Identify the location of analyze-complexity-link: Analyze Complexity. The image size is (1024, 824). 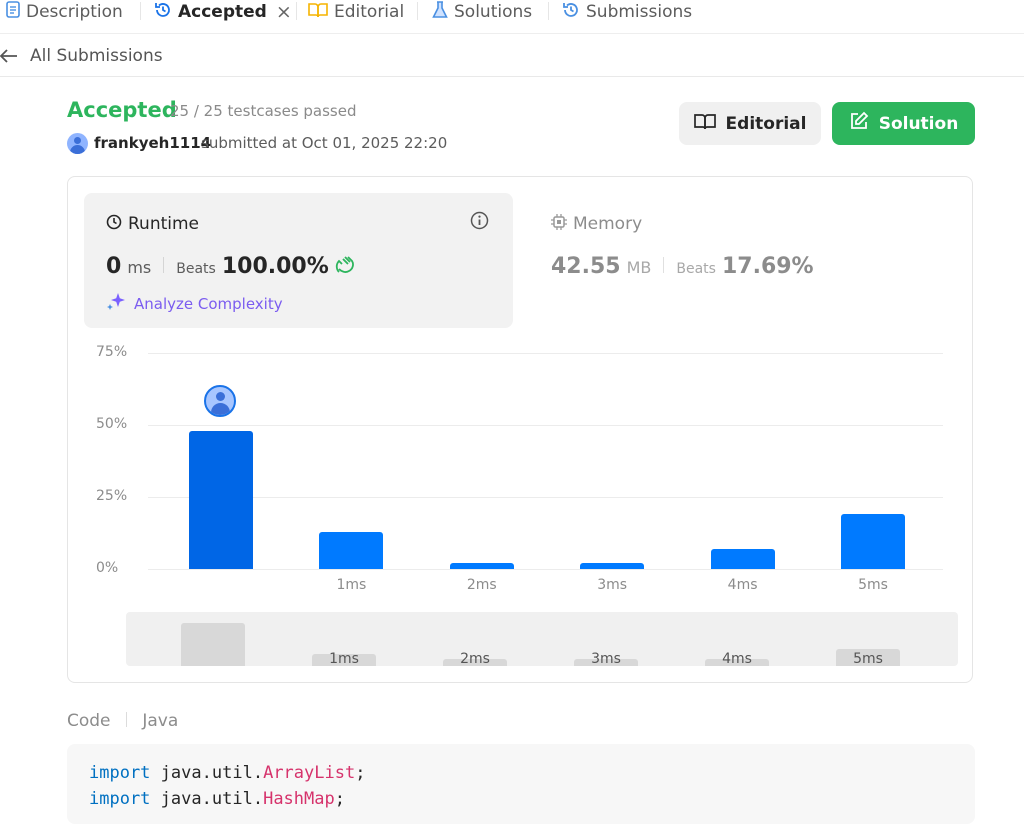
(194, 304).